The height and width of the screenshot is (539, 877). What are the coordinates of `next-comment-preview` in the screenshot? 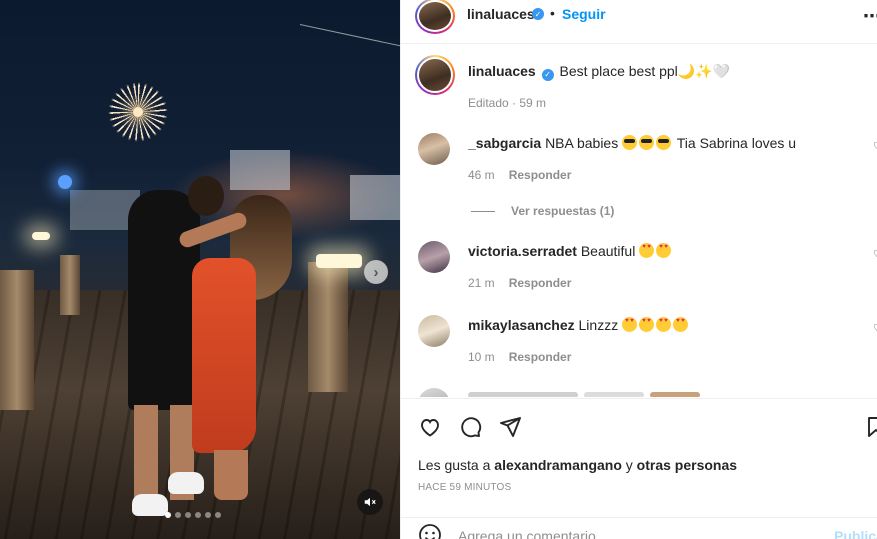 It's located at (598, 394).